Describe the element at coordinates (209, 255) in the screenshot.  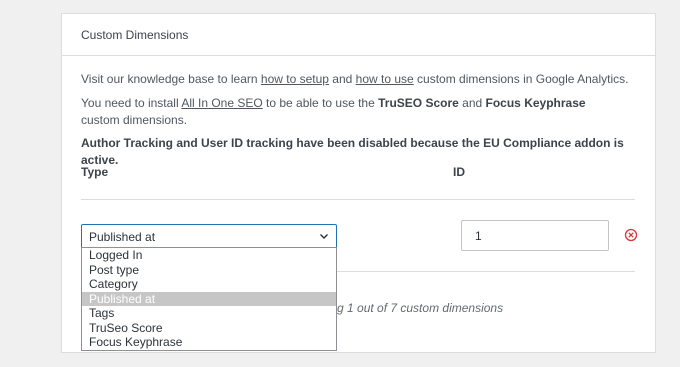
I see `dropdown-option: Logged In` at that location.